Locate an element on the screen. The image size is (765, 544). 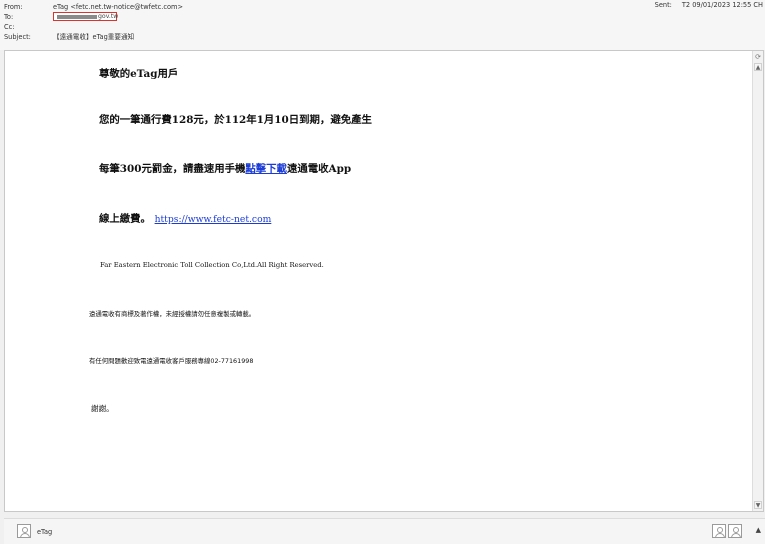
body-line-3: 線上繳費。 https://www.fetc-net.com is located at coordinates (185, 217).